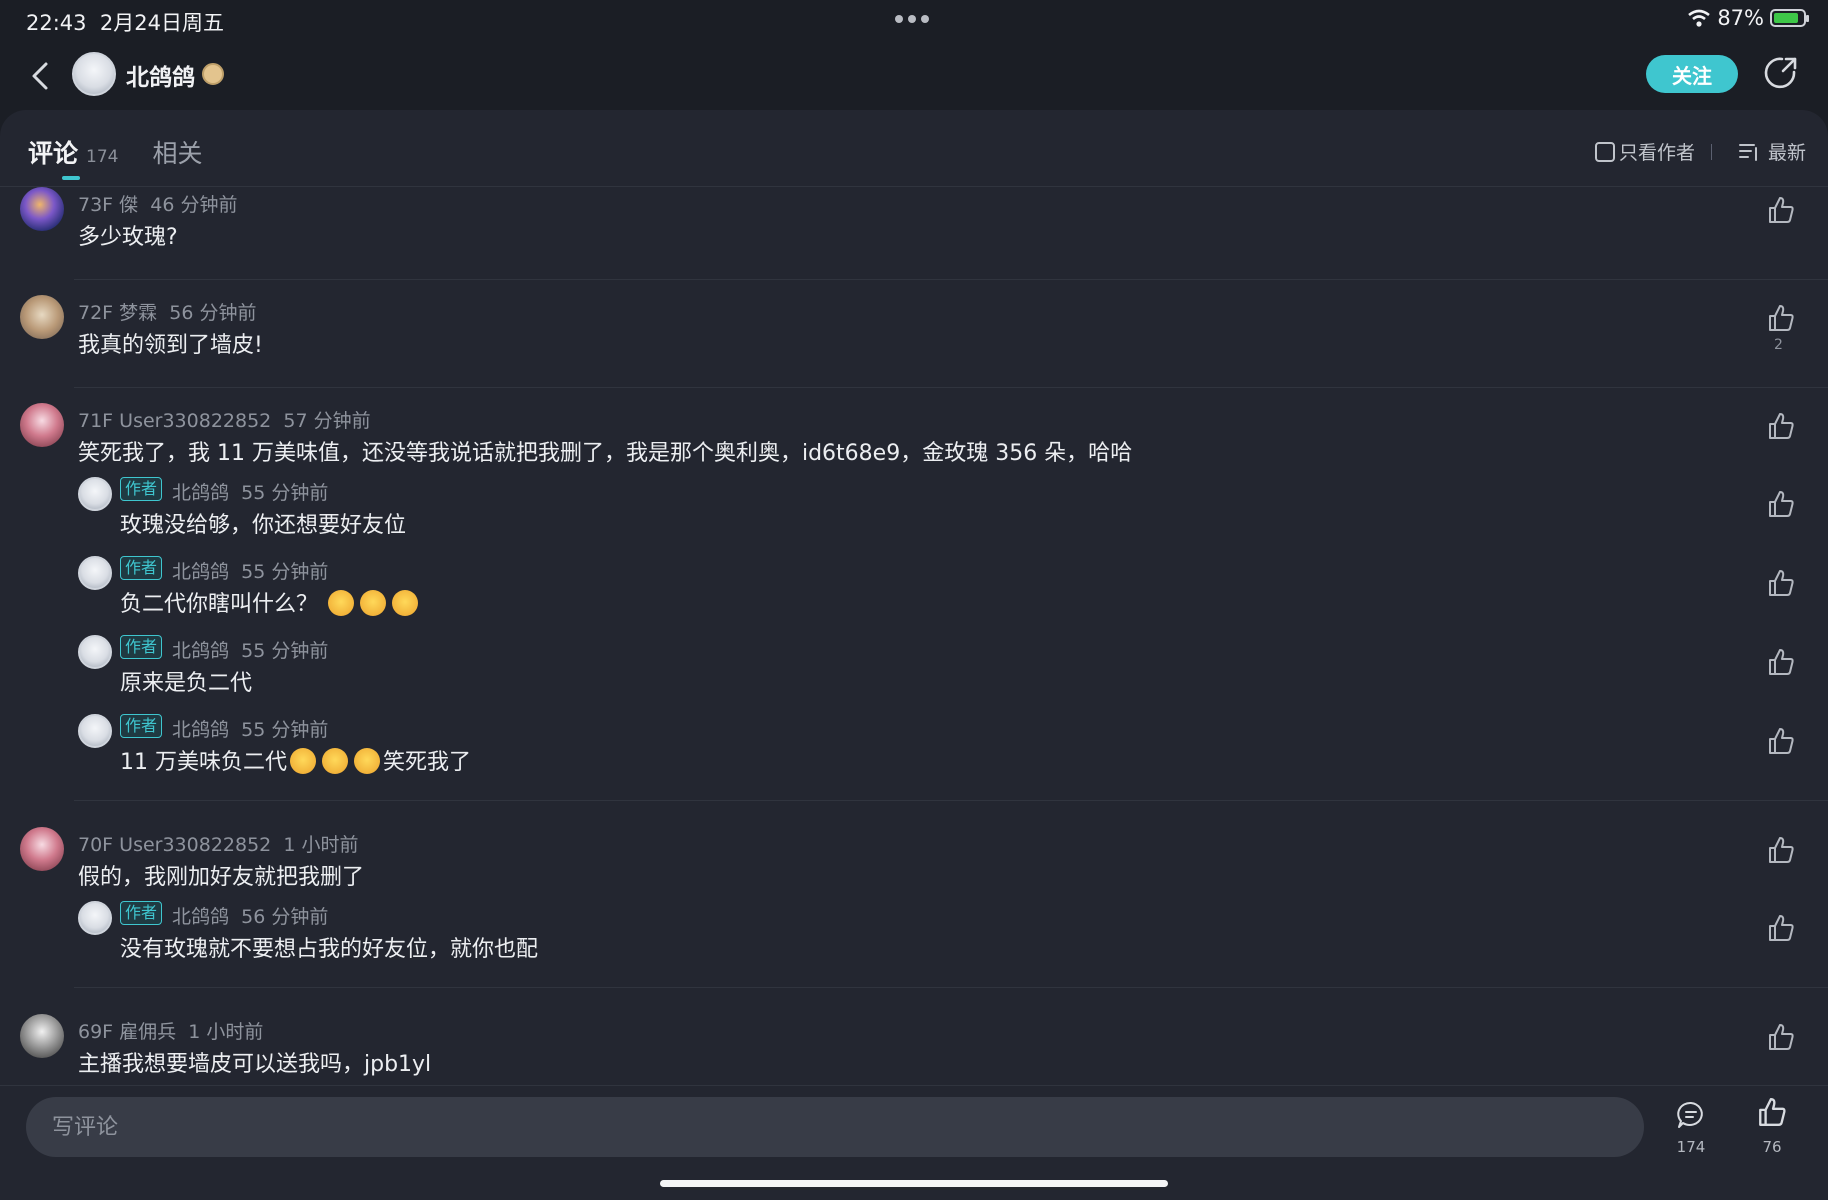 The image size is (1828, 1200). Describe the element at coordinates (1700, 151) in the screenshot. I see `filter-bar: 只看作者 最新` at that location.